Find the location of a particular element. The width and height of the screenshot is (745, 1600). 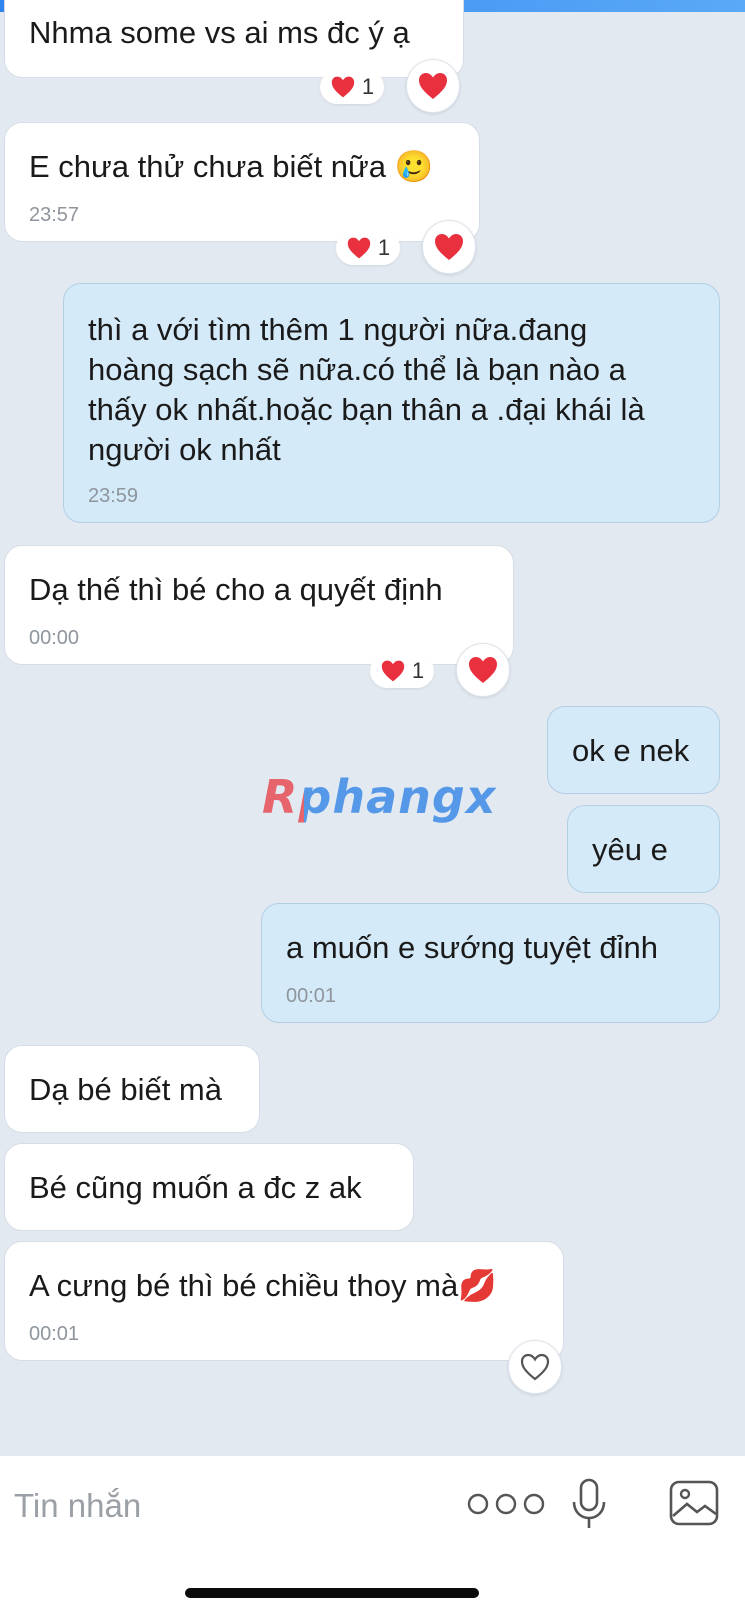

message-bubble-incoming: Bé cũng muốn a đc z ak is located at coordinates (209, 1187).